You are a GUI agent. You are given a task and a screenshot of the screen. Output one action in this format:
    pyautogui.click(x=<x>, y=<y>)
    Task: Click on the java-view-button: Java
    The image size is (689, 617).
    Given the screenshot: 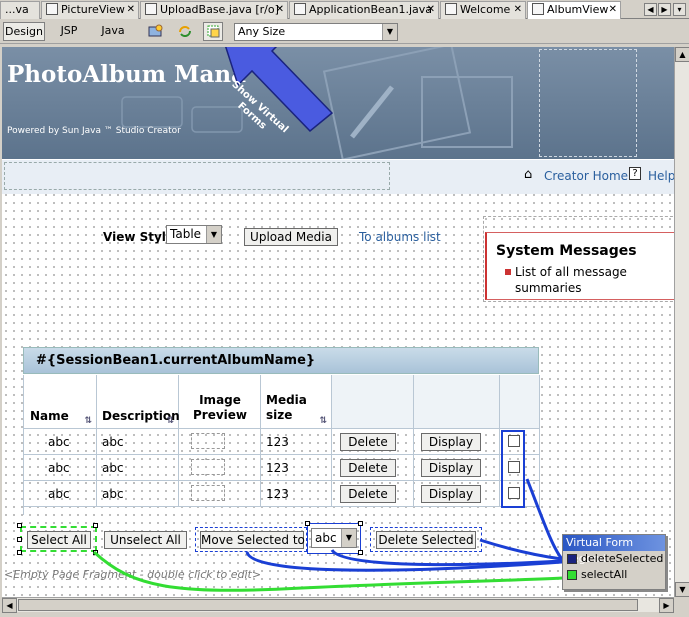 What is the action you would take?
    pyautogui.click(x=113, y=31)
    